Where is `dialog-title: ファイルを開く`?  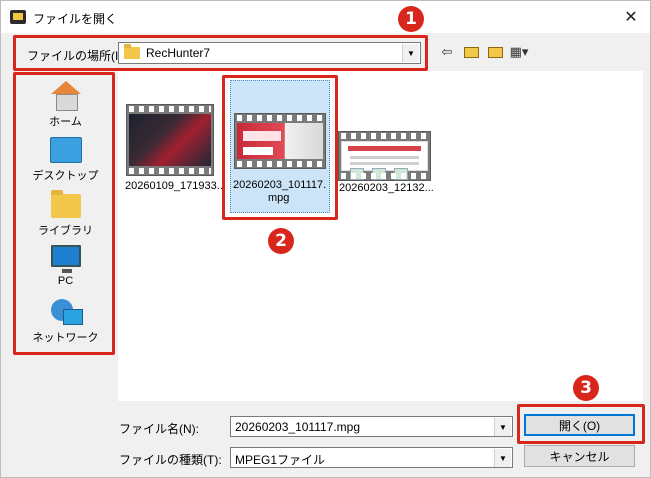 dialog-title: ファイルを開く is located at coordinates (75, 19).